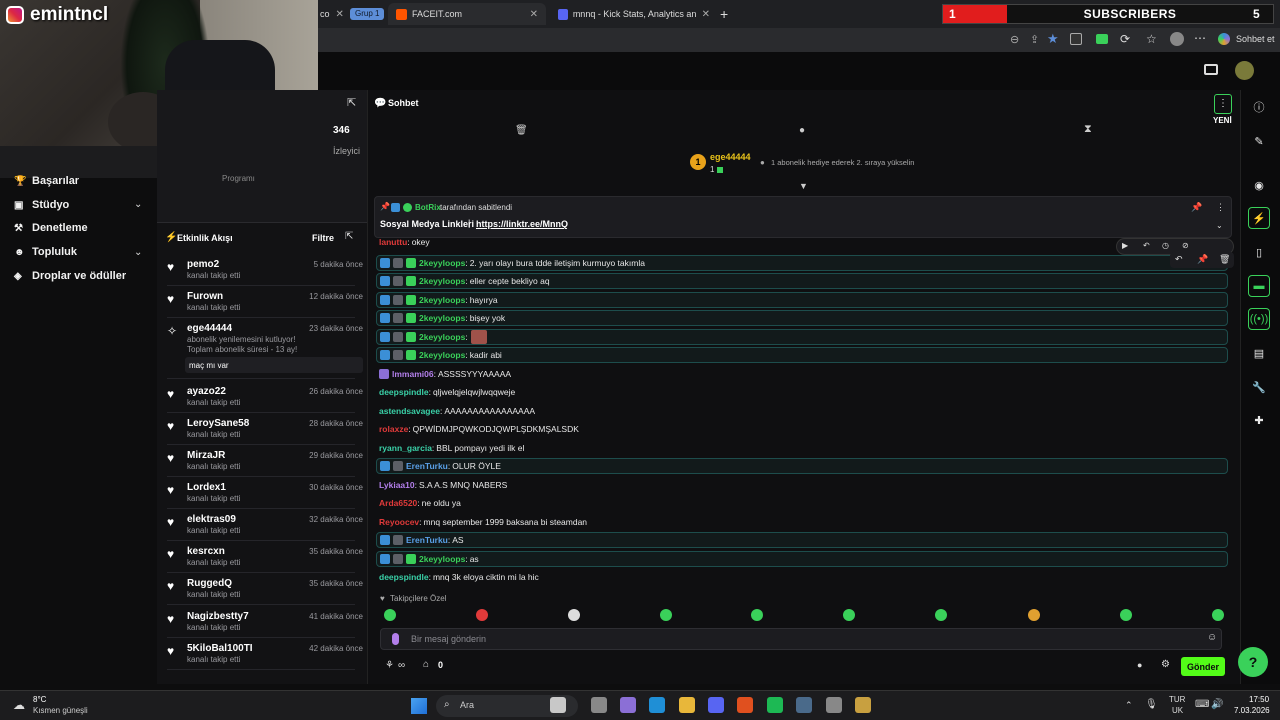 The image size is (1280, 720). Describe the element at coordinates (1211, 69) in the screenshot. I see `studio-icon` at that location.